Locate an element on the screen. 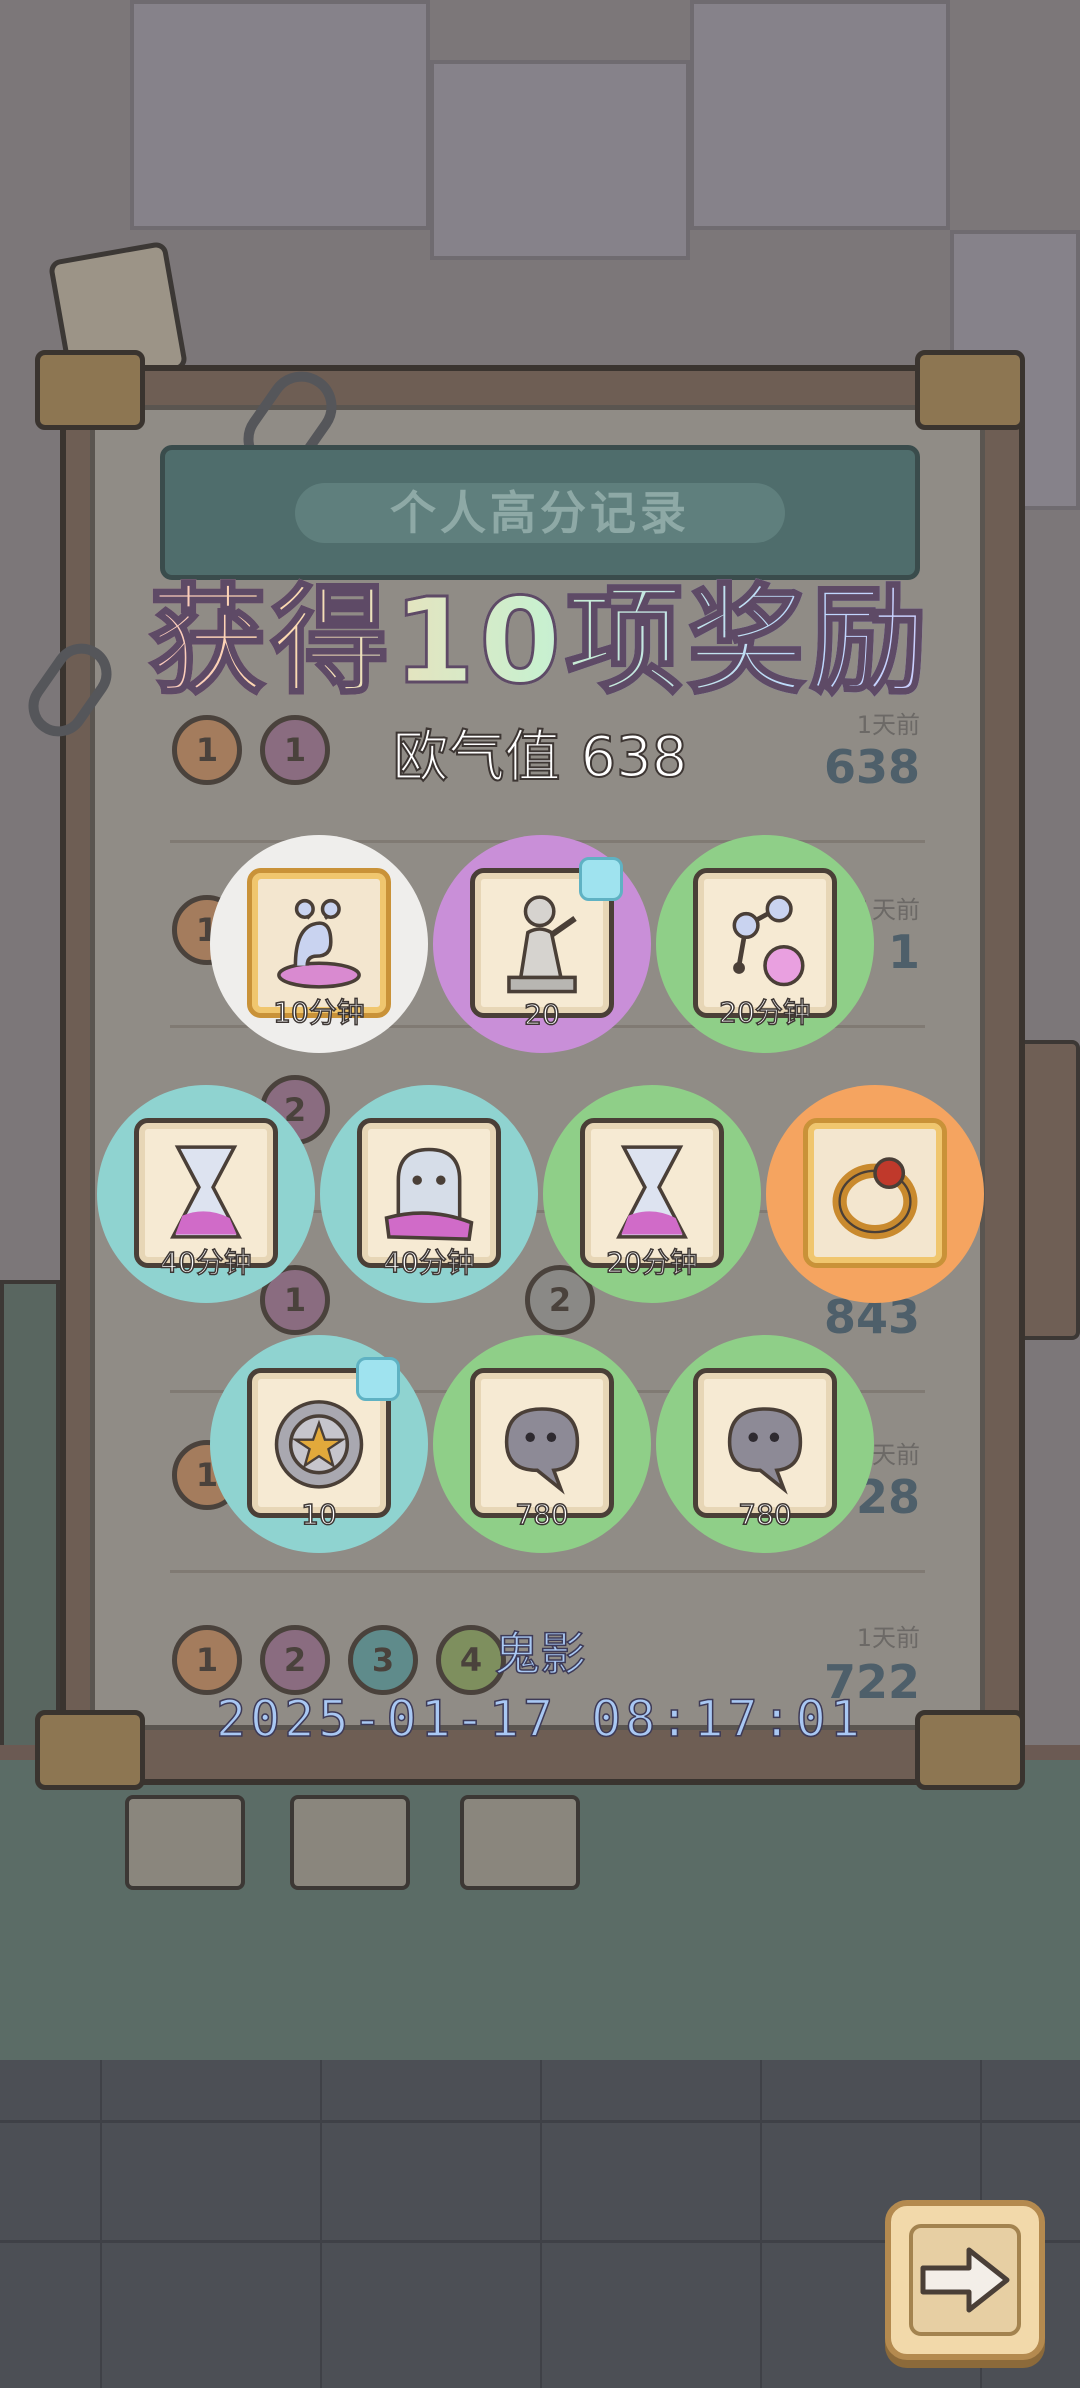 The width and height of the screenshot is (1080, 2388). record-timestamp: 2025-01-17 08:17:01 is located at coordinates (539, 1719).